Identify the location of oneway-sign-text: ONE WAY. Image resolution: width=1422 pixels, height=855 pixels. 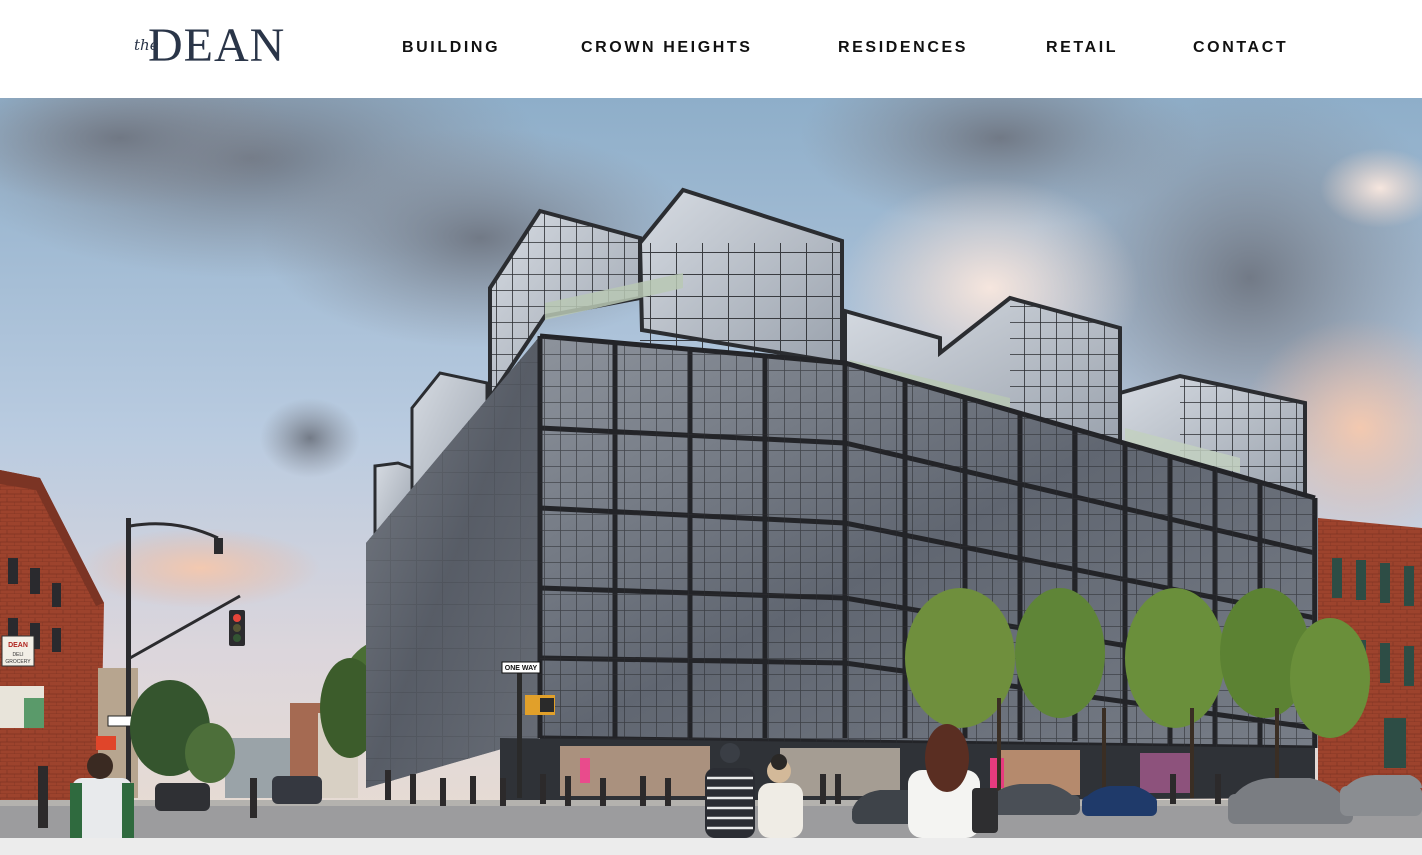
(521, 668).